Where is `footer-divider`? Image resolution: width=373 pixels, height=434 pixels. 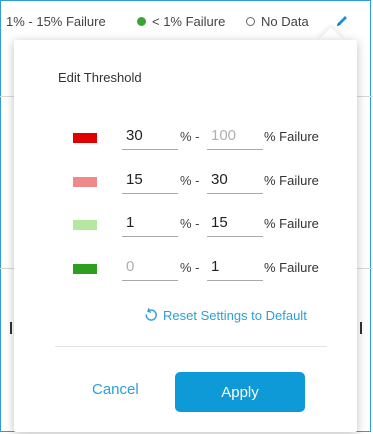
footer-divider is located at coordinates (191, 346).